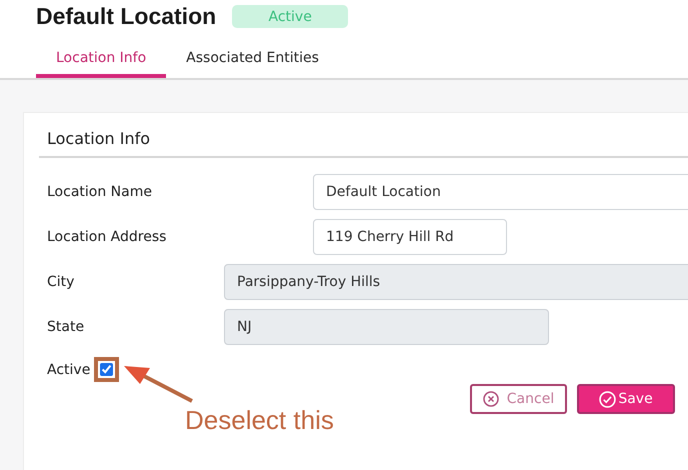 The width and height of the screenshot is (688, 470). Describe the element at coordinates (66, 327) in the screenshot. I see `field-label: State` at that location.